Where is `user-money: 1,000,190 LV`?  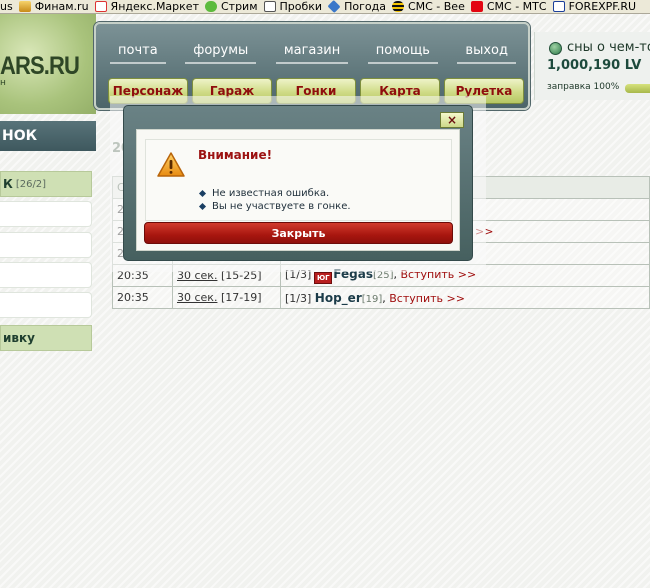
user-money: 1,000,190 LV is located at coordinates (594, 65).